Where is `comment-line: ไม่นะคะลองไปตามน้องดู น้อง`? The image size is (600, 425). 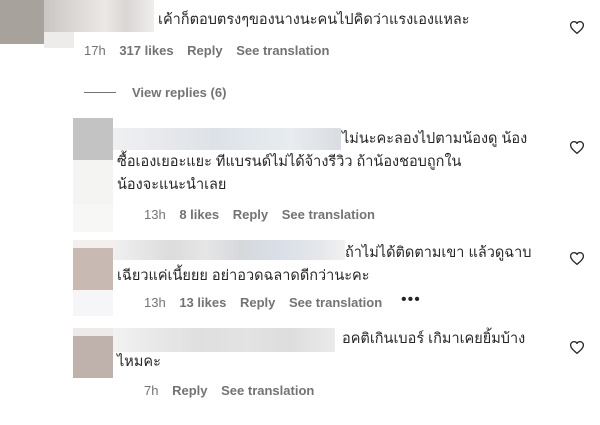 comment-line: ไม่นะคะลองไปตามน้องดู น้อง is located at coordinates (435, 139).